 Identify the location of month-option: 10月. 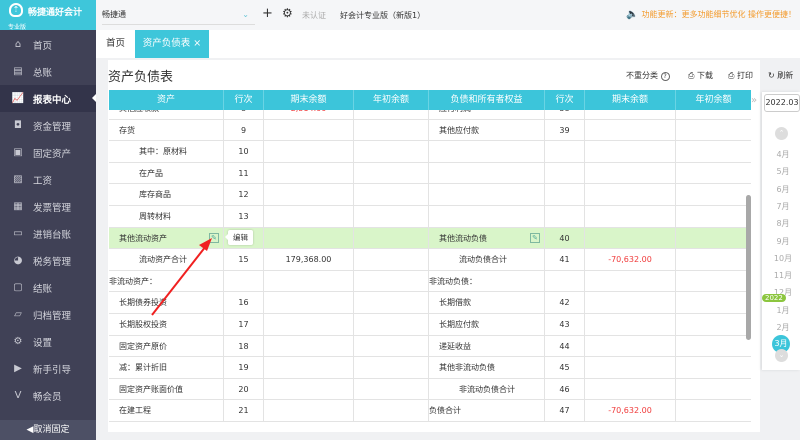
(781, 258).